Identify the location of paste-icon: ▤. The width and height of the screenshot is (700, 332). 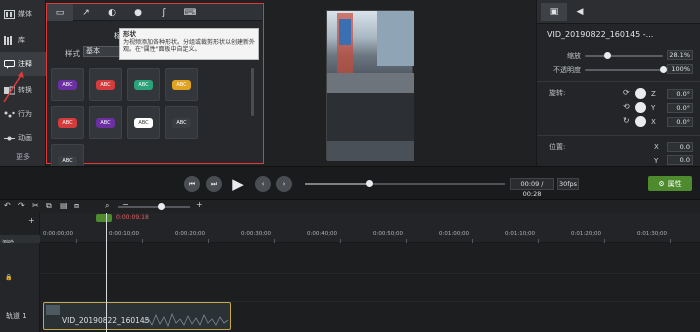
(64, 205).